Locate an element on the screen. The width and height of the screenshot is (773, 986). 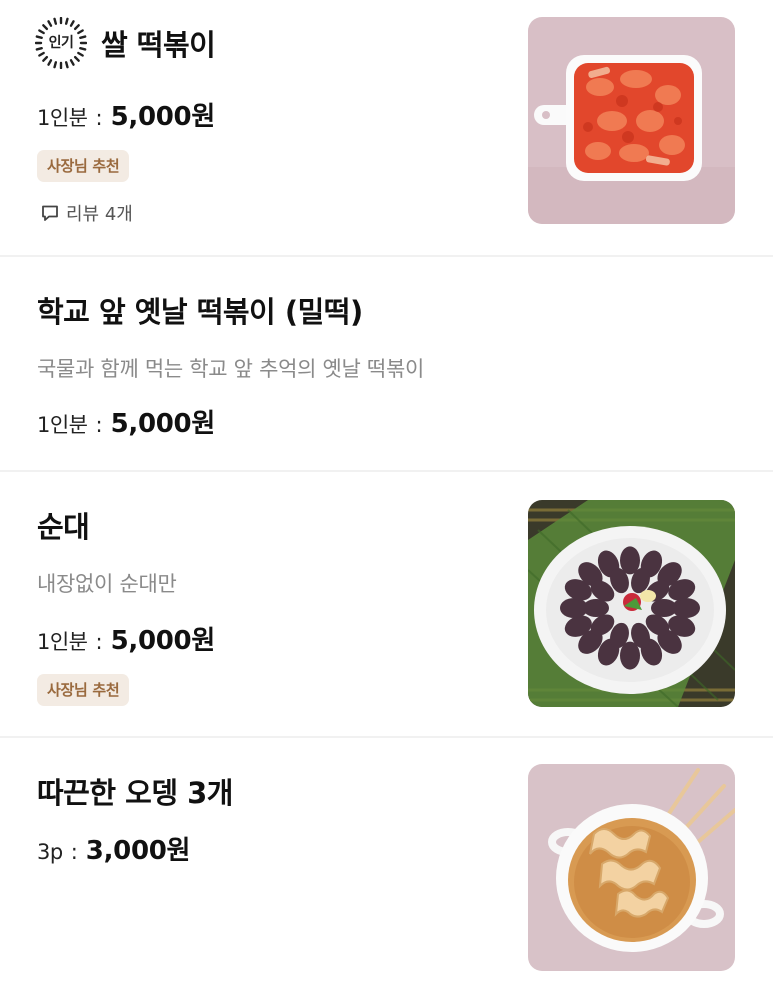
popular-badge-label: 인기 is located at coordinates (61, 43).